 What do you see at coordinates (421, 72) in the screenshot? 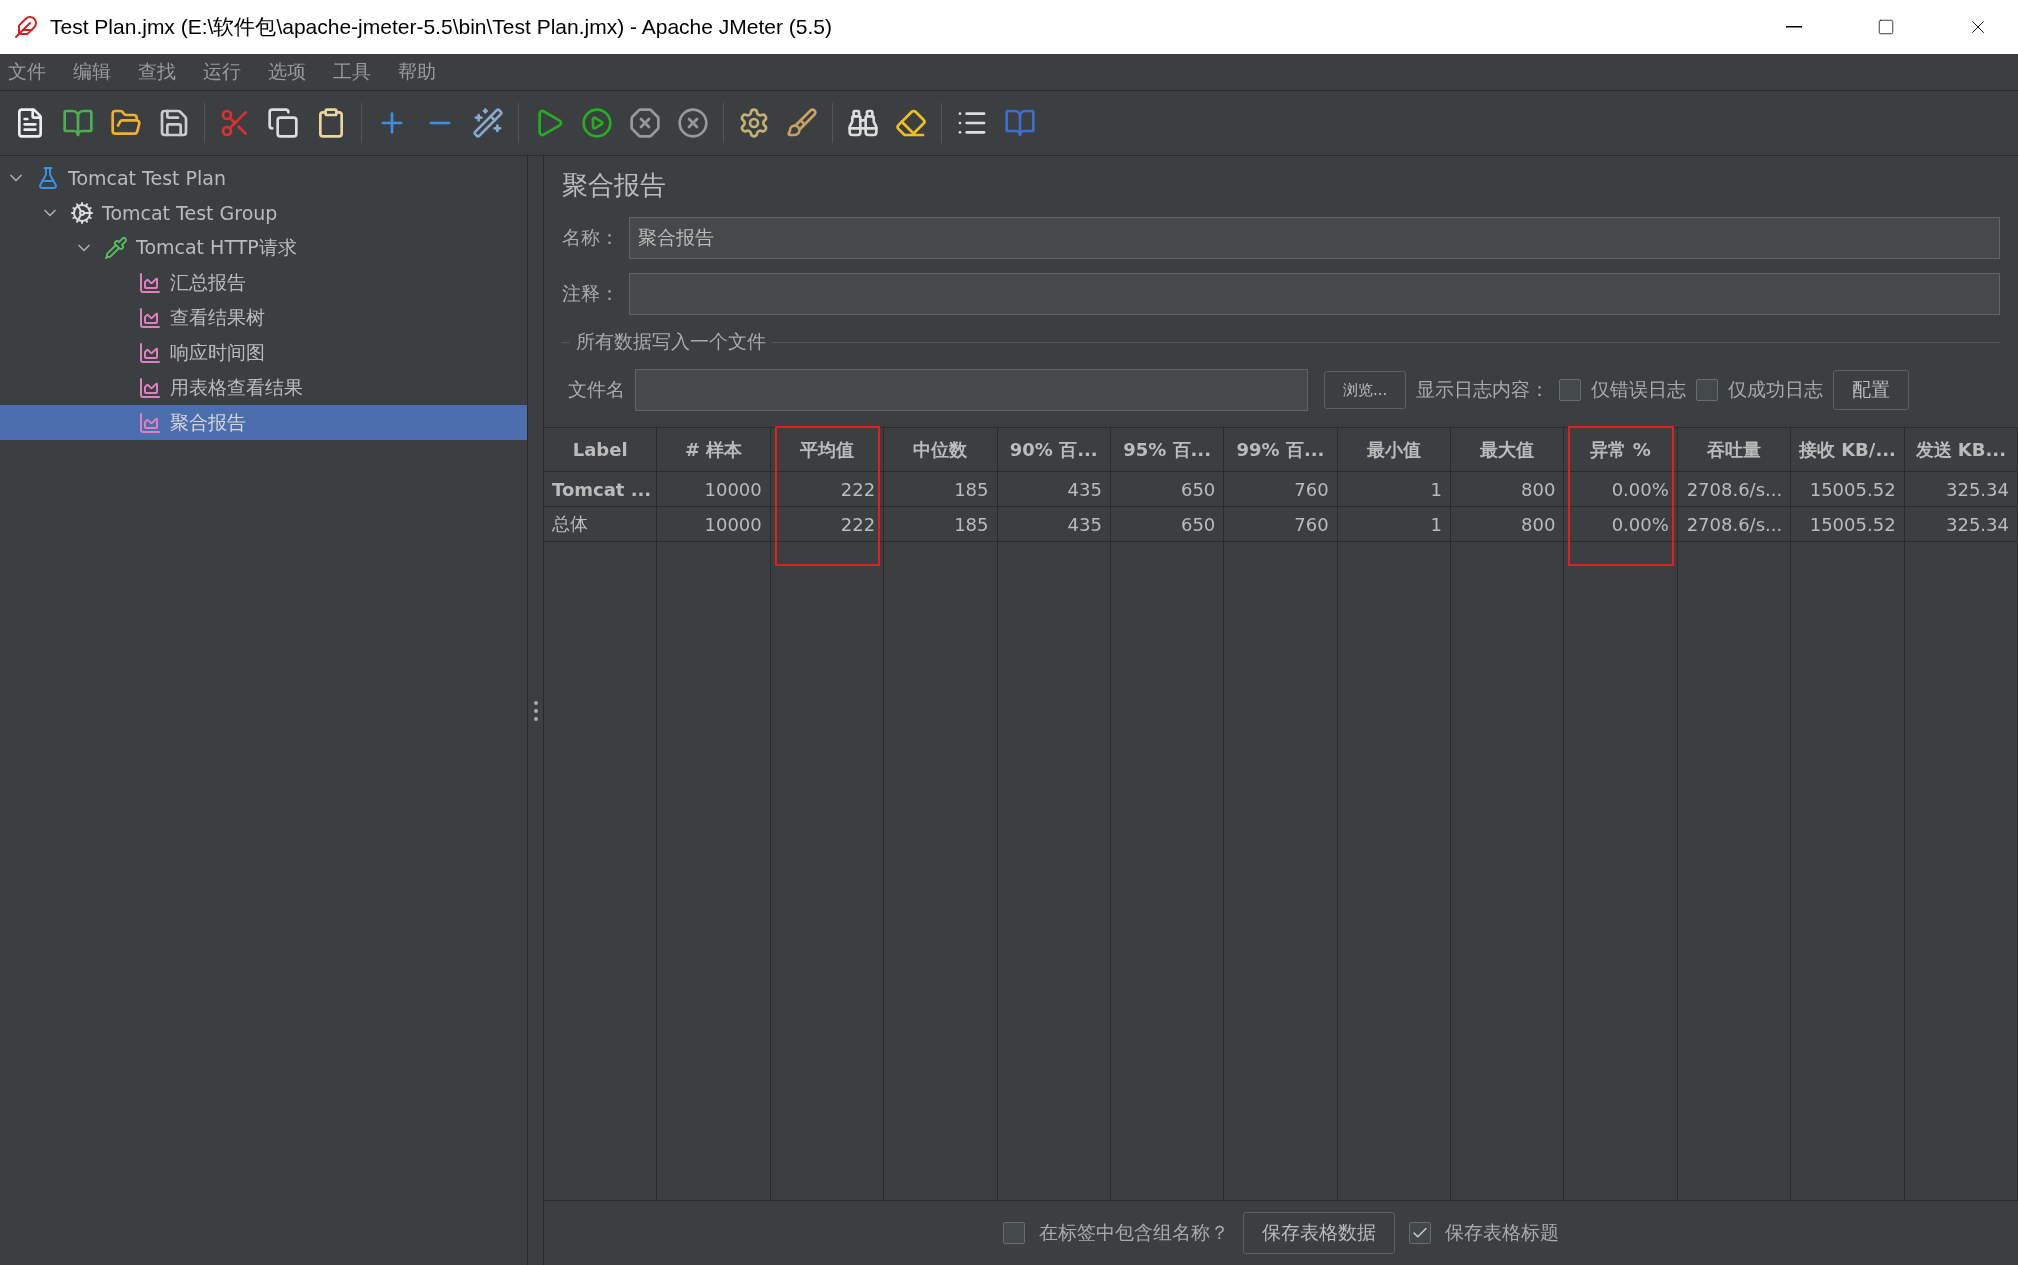
I see `menu-item: 帮助` at bounding box center [421, 72].